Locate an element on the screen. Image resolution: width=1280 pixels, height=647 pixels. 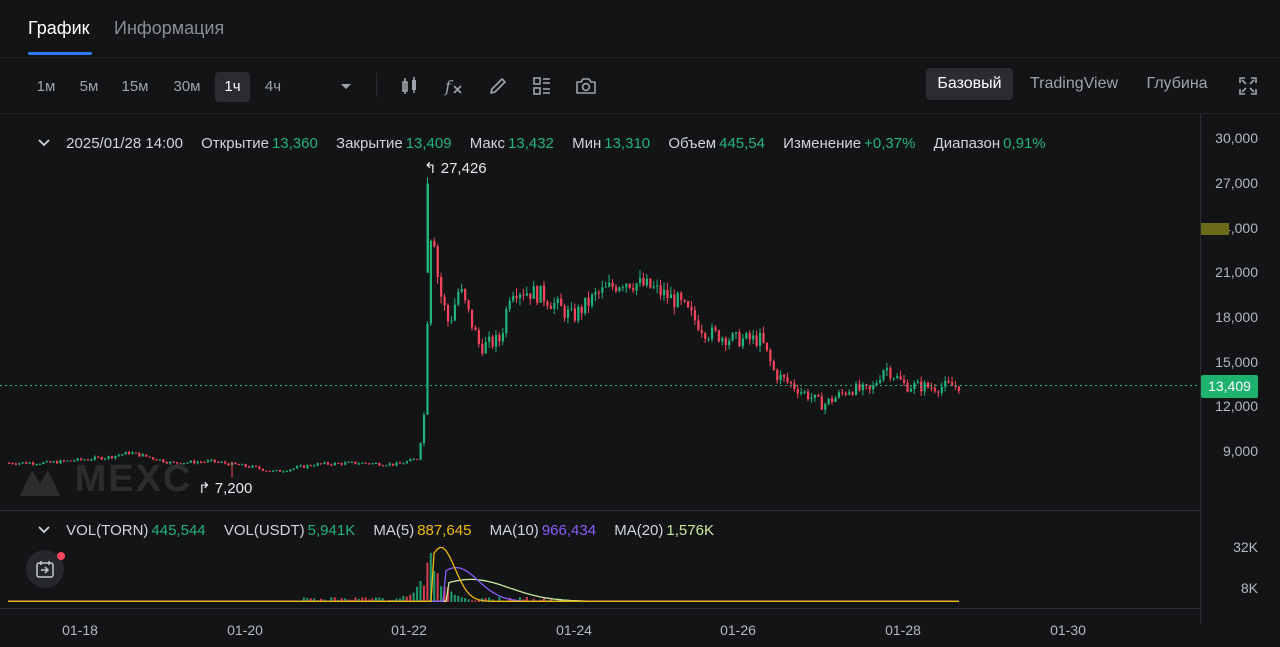
interval-5m-button: 5м is located at coordinates (89, 87).